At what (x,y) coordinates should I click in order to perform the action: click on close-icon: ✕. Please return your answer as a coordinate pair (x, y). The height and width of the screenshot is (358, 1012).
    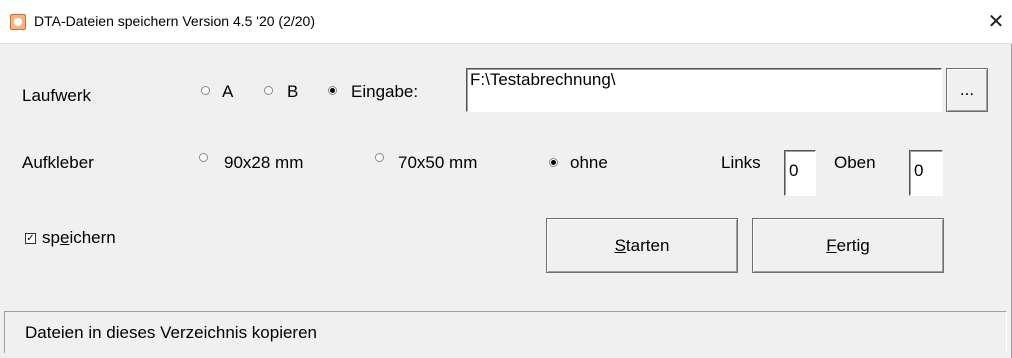
    Looking at the image, I should click on (996, 22).